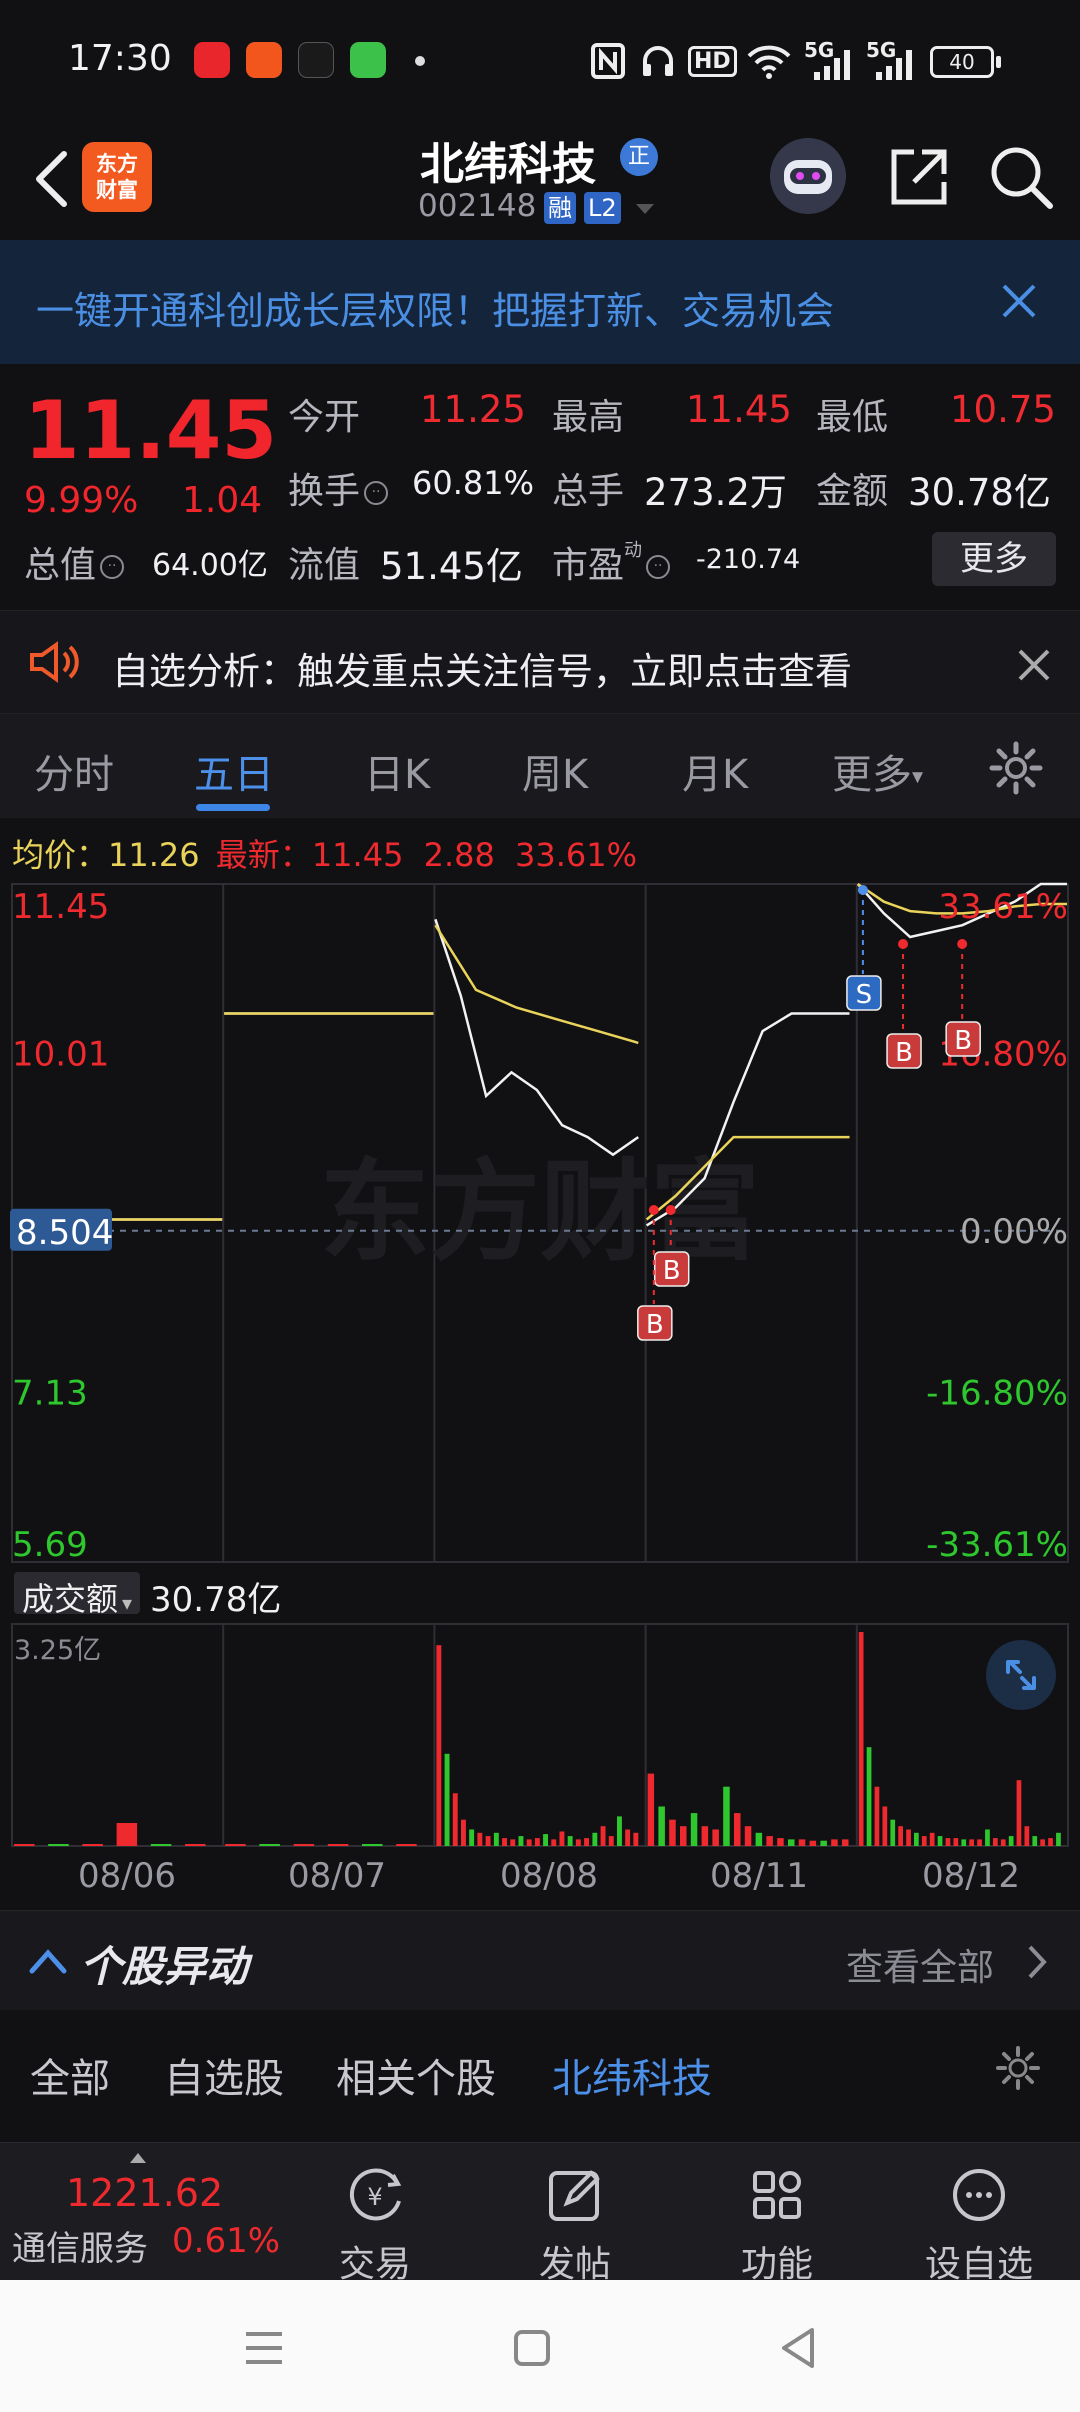  I want to click on search-icon, so click(1021, 177).